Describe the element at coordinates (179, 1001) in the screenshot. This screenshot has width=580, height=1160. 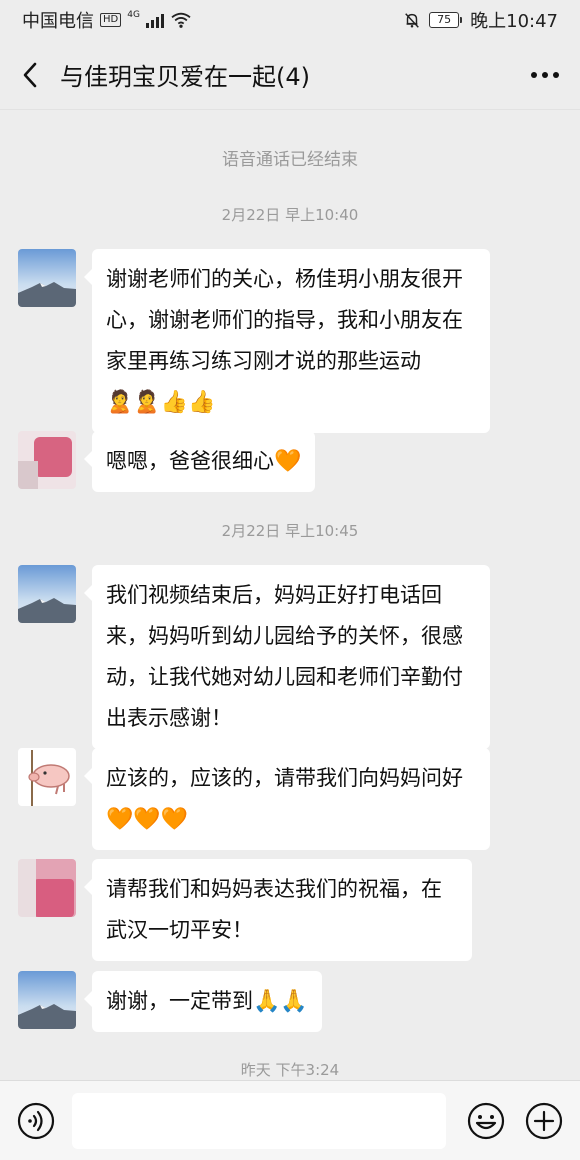
I see `message-text: 谢谢，一定带到` at that location.